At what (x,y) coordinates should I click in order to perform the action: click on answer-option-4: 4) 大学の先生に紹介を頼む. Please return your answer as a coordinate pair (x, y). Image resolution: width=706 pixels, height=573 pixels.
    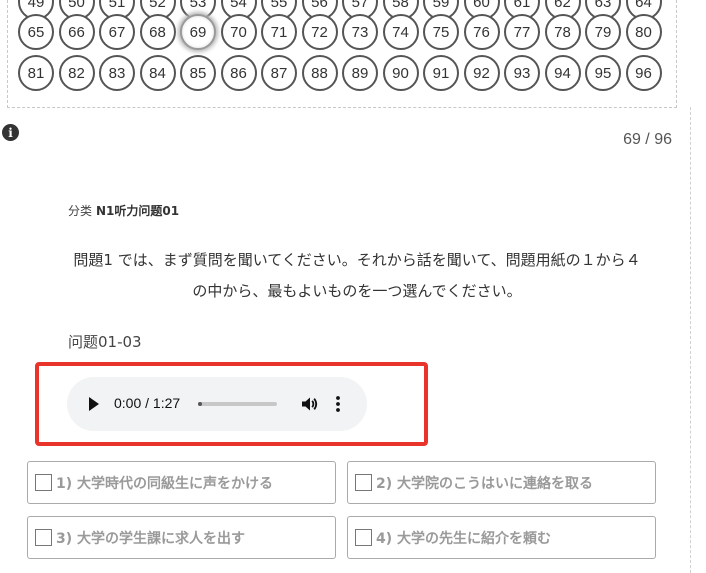
    Looking at the image, I should click on (501, 537).